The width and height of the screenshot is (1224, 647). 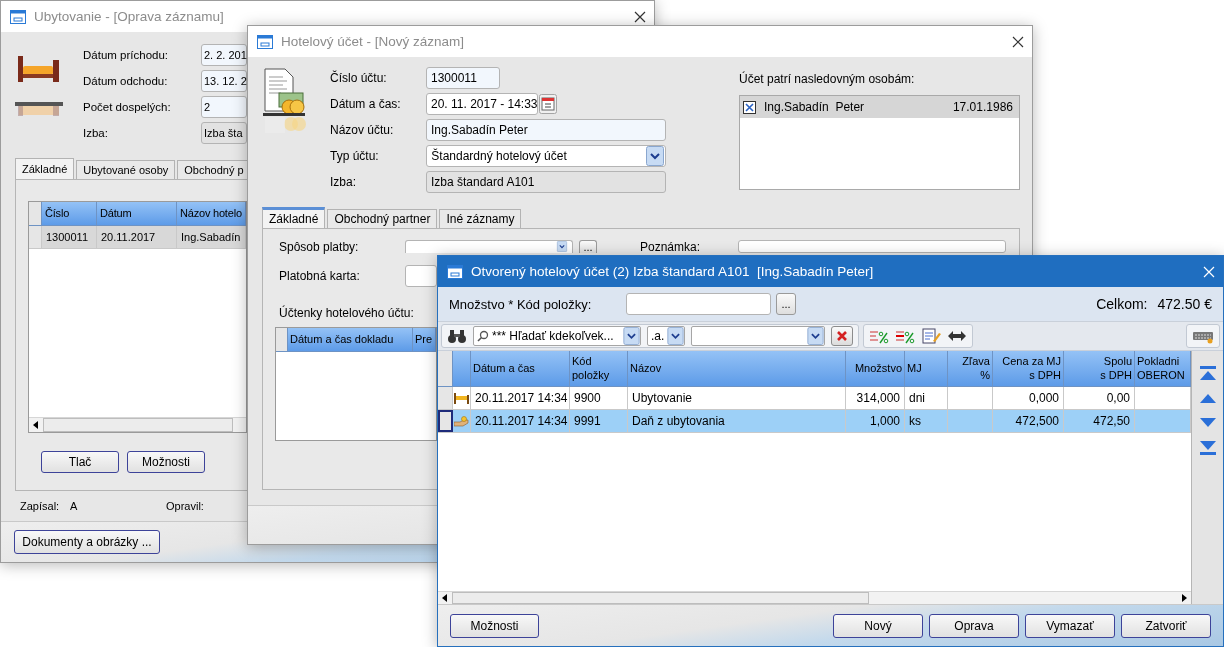 What do you see at coordinates (1099, 421) in the screenshot?
I see `table-cell: 472,50` at bounding box center [1099, 421].